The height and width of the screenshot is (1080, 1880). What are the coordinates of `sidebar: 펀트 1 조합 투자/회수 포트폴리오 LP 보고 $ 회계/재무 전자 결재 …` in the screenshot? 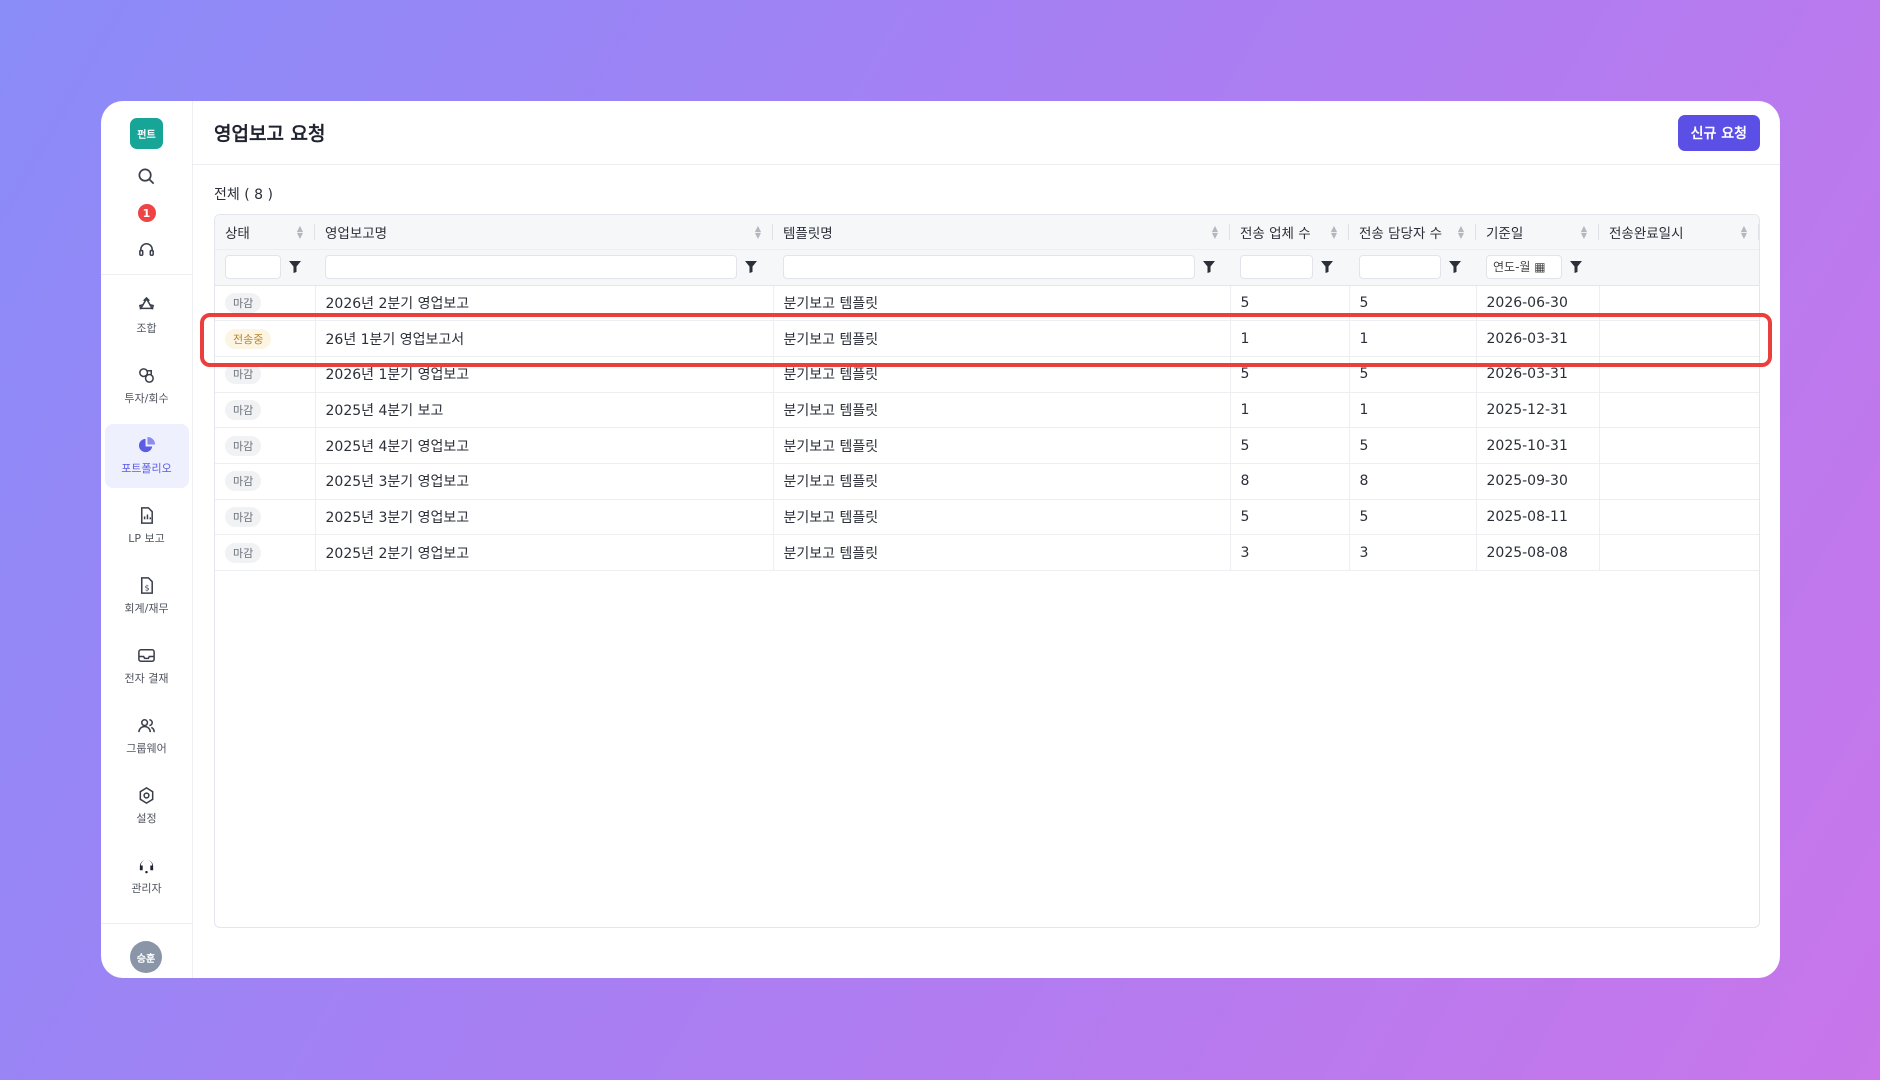 It's located at (147, 539).